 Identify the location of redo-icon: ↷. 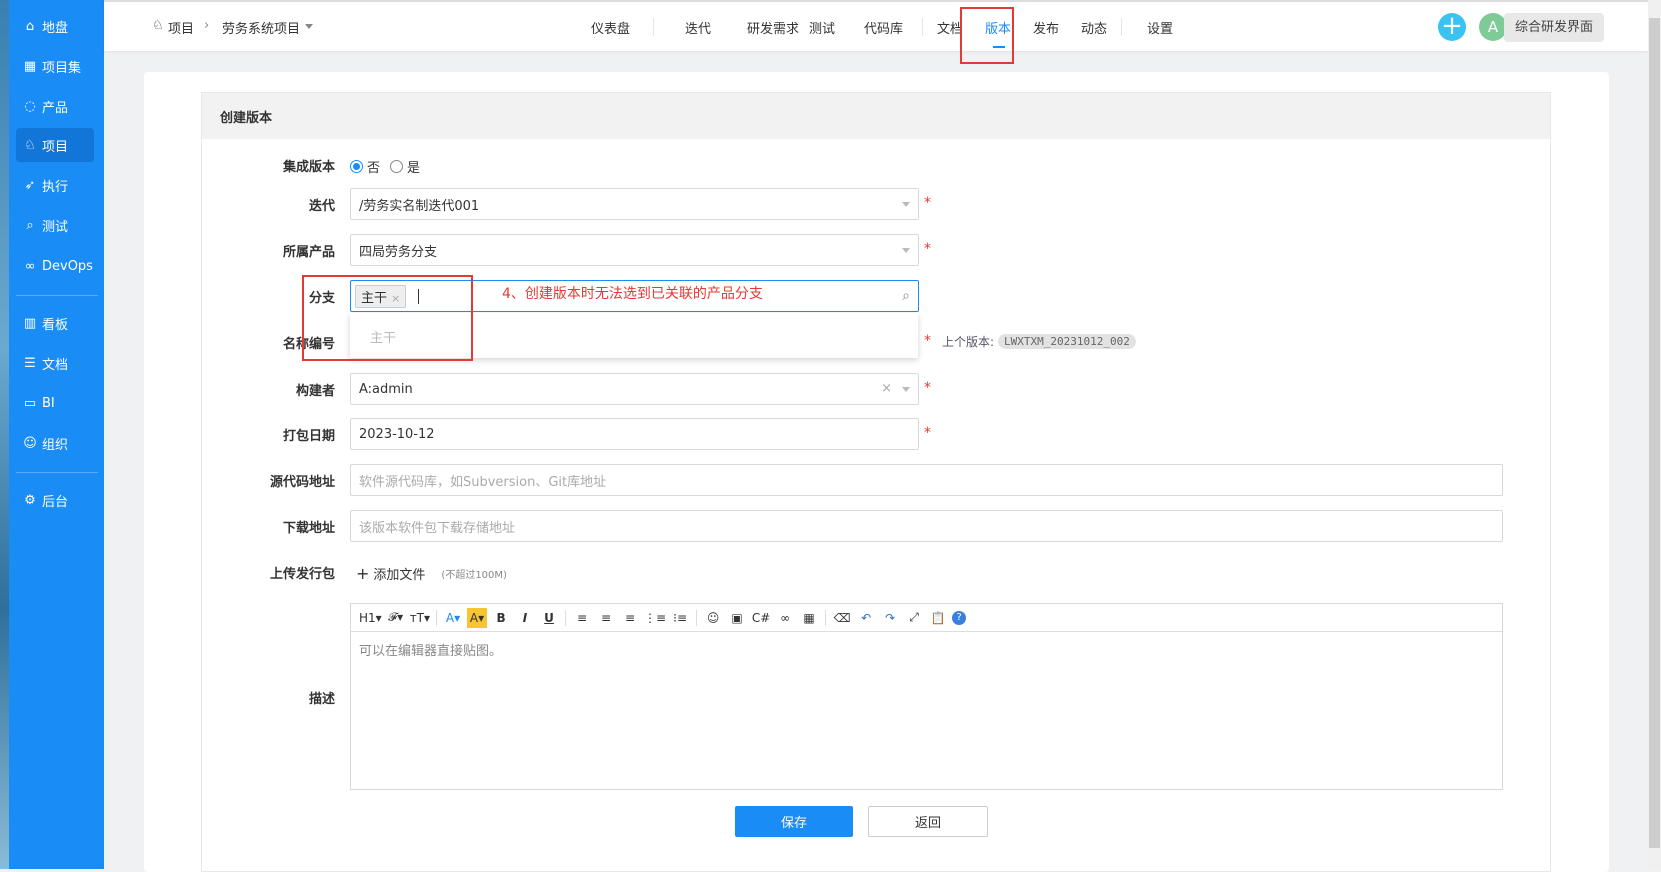
(890, 618).